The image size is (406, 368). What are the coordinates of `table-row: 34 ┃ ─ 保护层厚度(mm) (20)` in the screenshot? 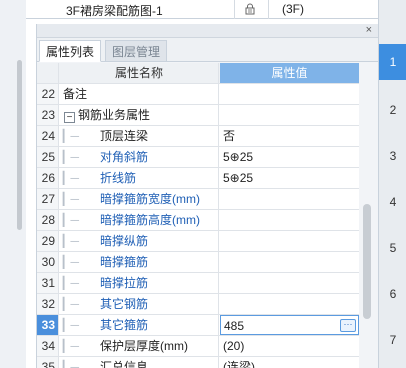 It's located at (198, 346).